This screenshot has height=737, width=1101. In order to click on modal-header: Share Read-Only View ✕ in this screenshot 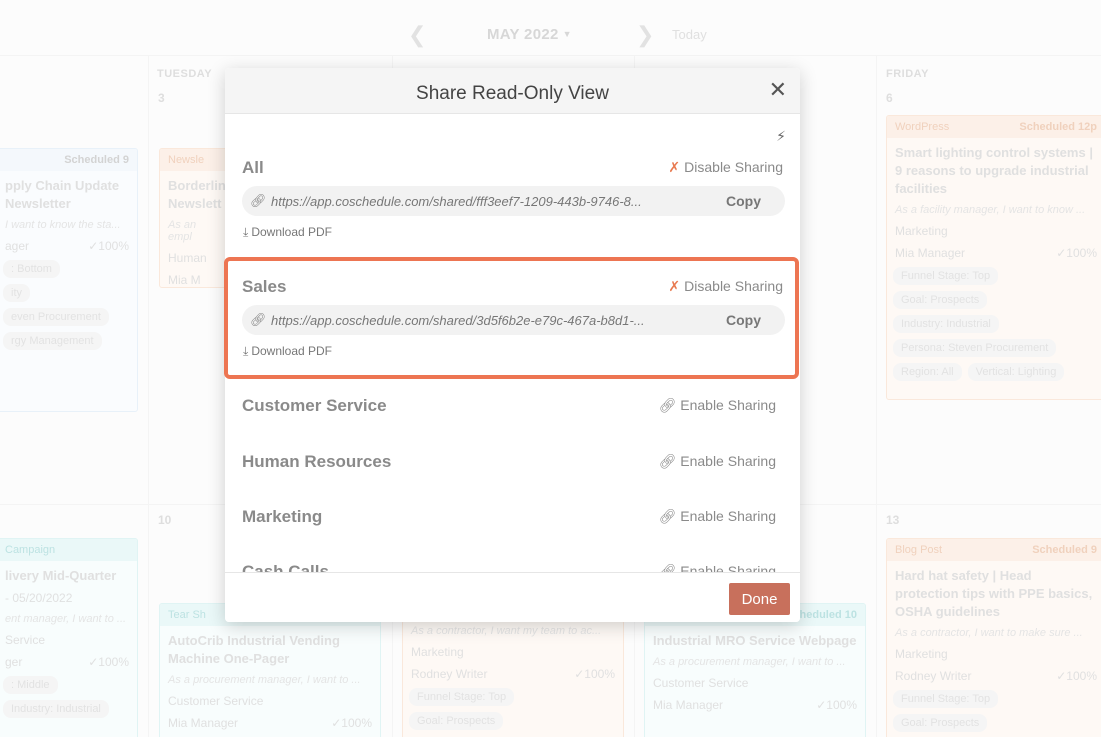, I will do `click(512, 91)`.